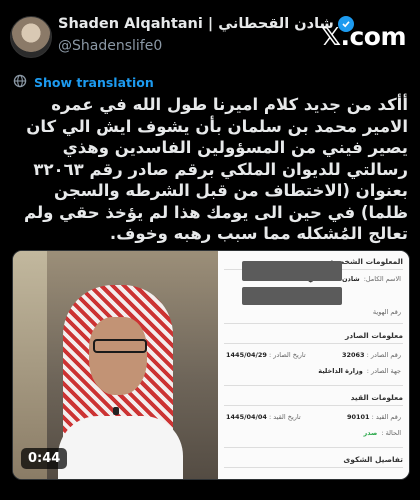 This screenshot has width=420, height=500. I want to click on doc-value: 32063, so click(353, 355).